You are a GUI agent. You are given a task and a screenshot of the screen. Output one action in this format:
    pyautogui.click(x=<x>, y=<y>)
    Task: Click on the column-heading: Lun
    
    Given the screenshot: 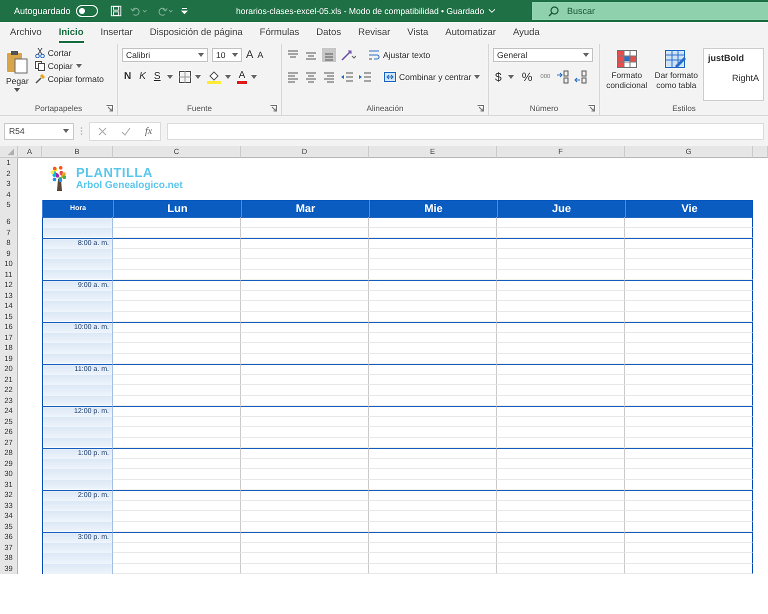 What is the action you would take?
    pyautogui.click(x=177, y=208)
    